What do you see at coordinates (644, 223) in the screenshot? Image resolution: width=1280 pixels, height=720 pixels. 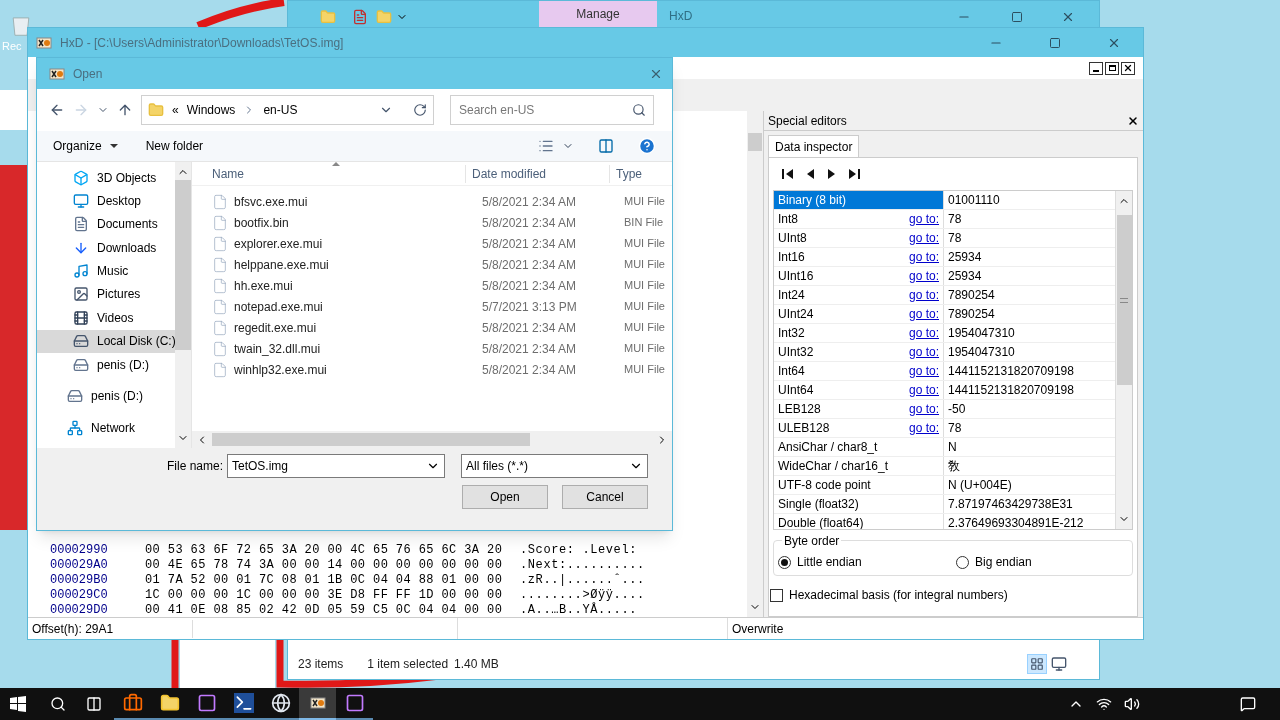 I see `file-type: BIN File` at bounding box center [644, 223].